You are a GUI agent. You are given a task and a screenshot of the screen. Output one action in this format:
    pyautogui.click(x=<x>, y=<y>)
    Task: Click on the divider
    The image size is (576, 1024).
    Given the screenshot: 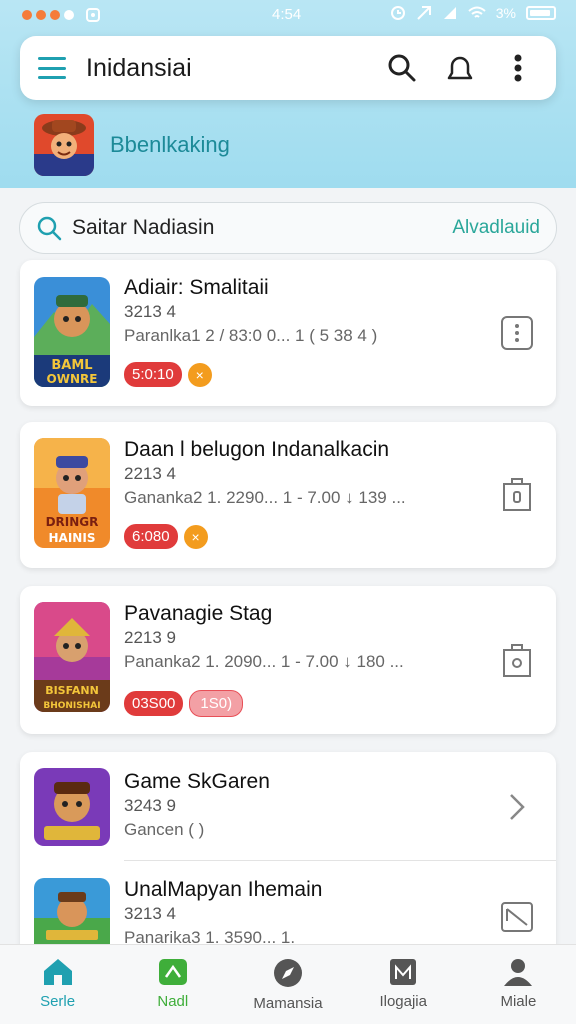 What is the action you would take?
    pyautogui.click(x=340, y=860)
    